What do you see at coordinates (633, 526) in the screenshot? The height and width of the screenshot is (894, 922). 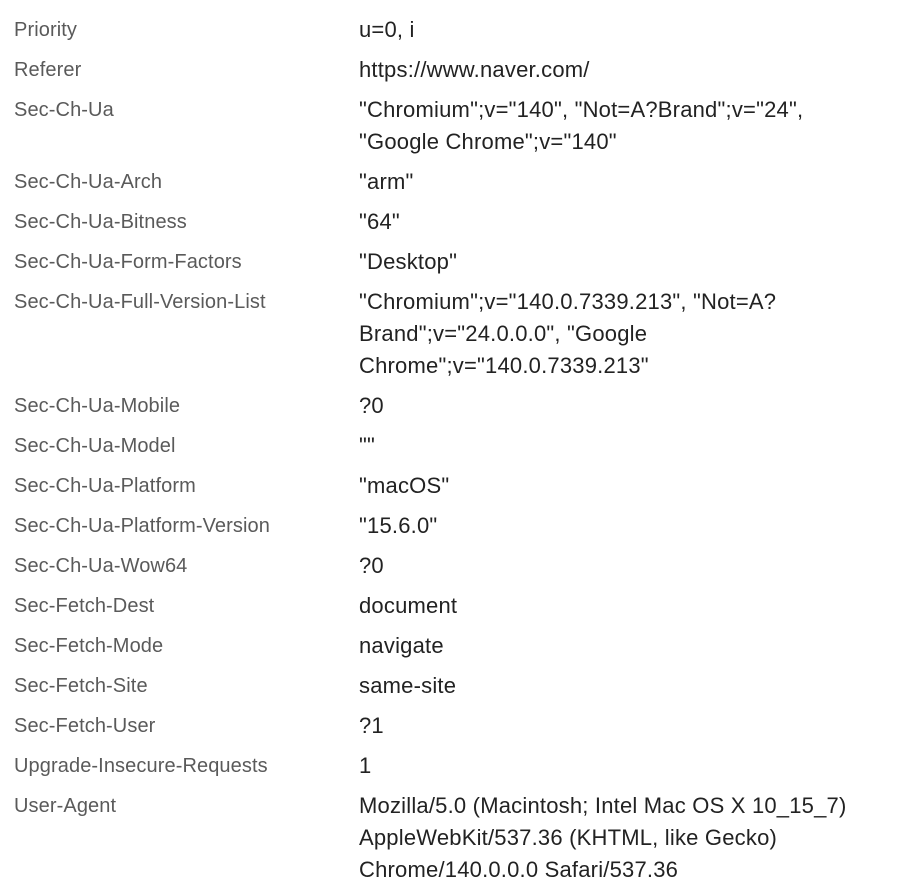 I see `header-value: "15.6.0"` at bounding box center [633, 526].